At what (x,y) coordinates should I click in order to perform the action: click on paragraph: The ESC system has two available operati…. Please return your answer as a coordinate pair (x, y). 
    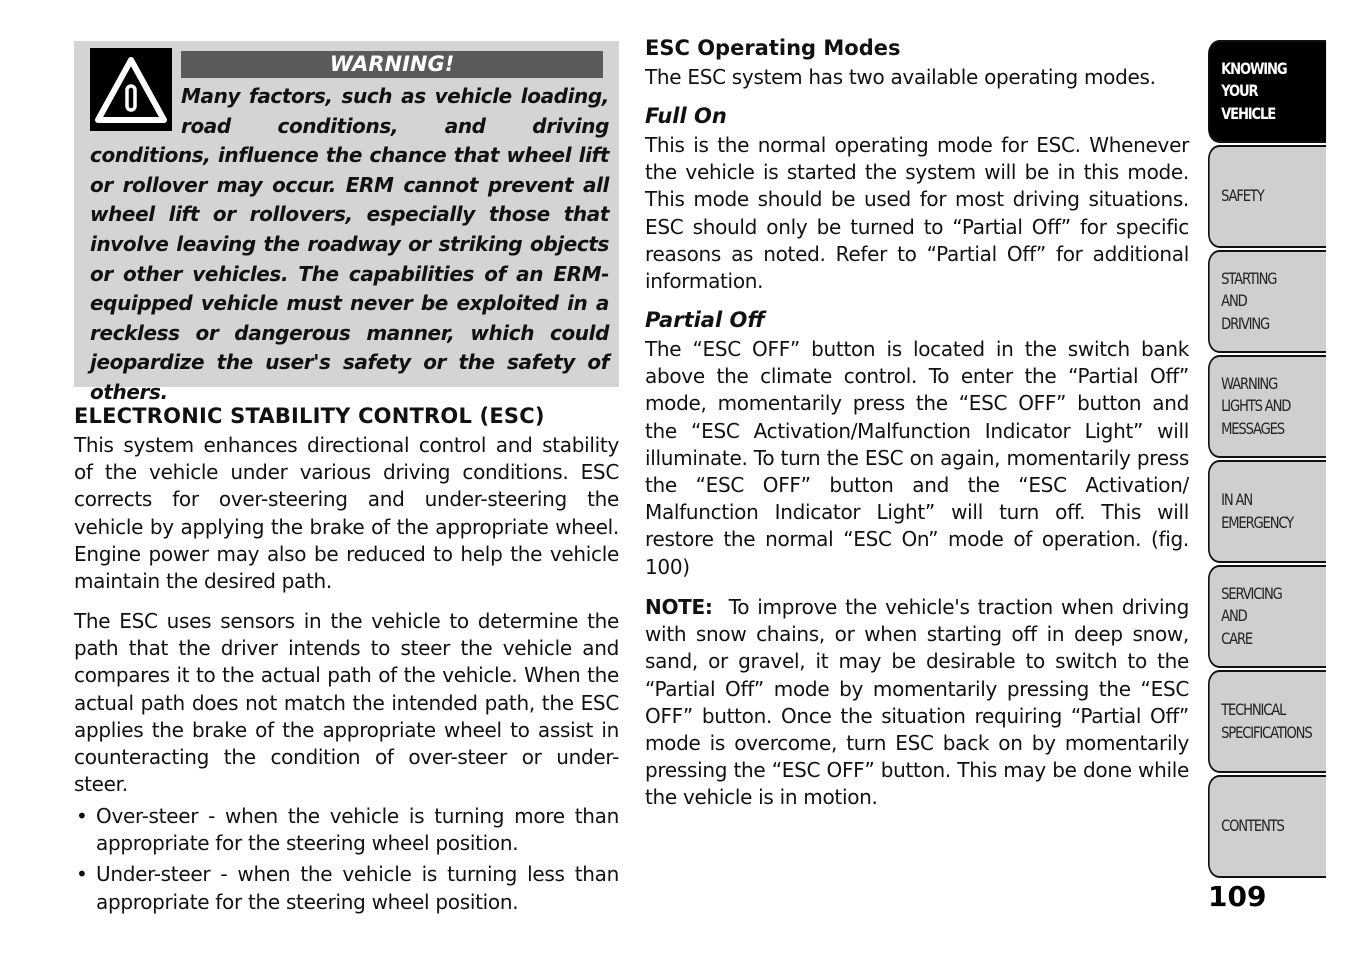
    Looking at the image, I should click on (900, 77).